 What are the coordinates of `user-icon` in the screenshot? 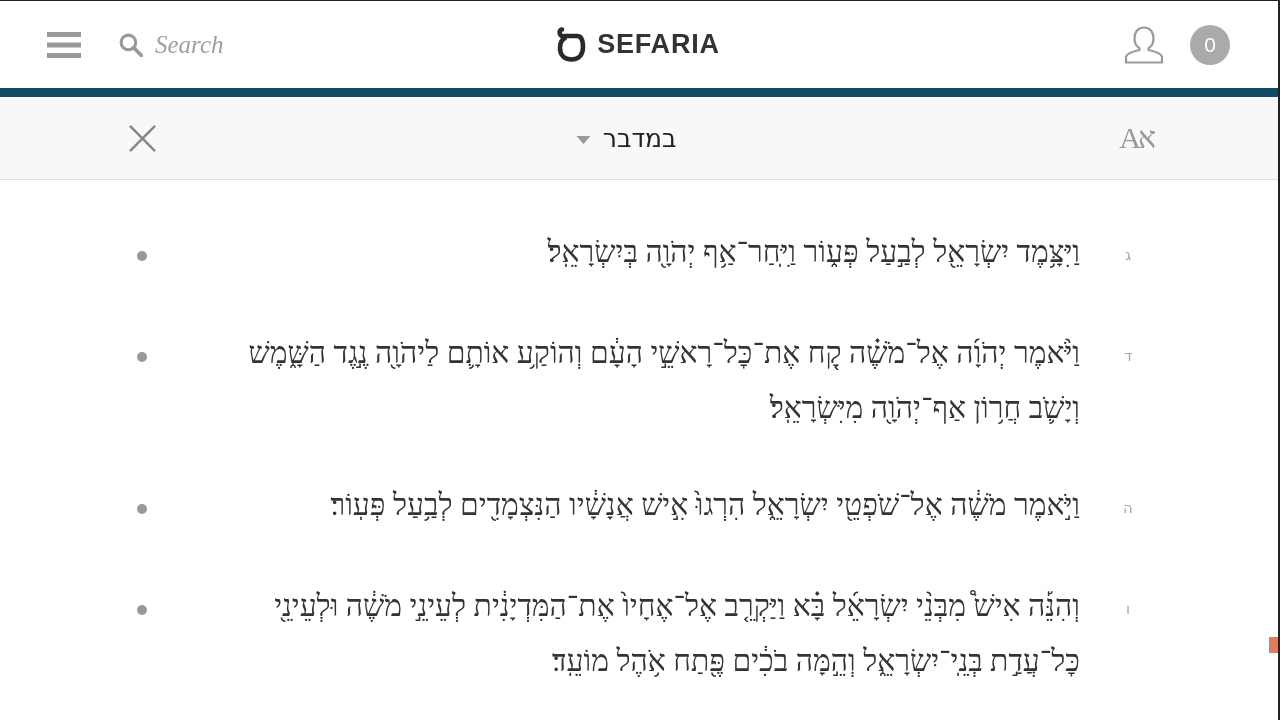 It's located at (1144, 44).